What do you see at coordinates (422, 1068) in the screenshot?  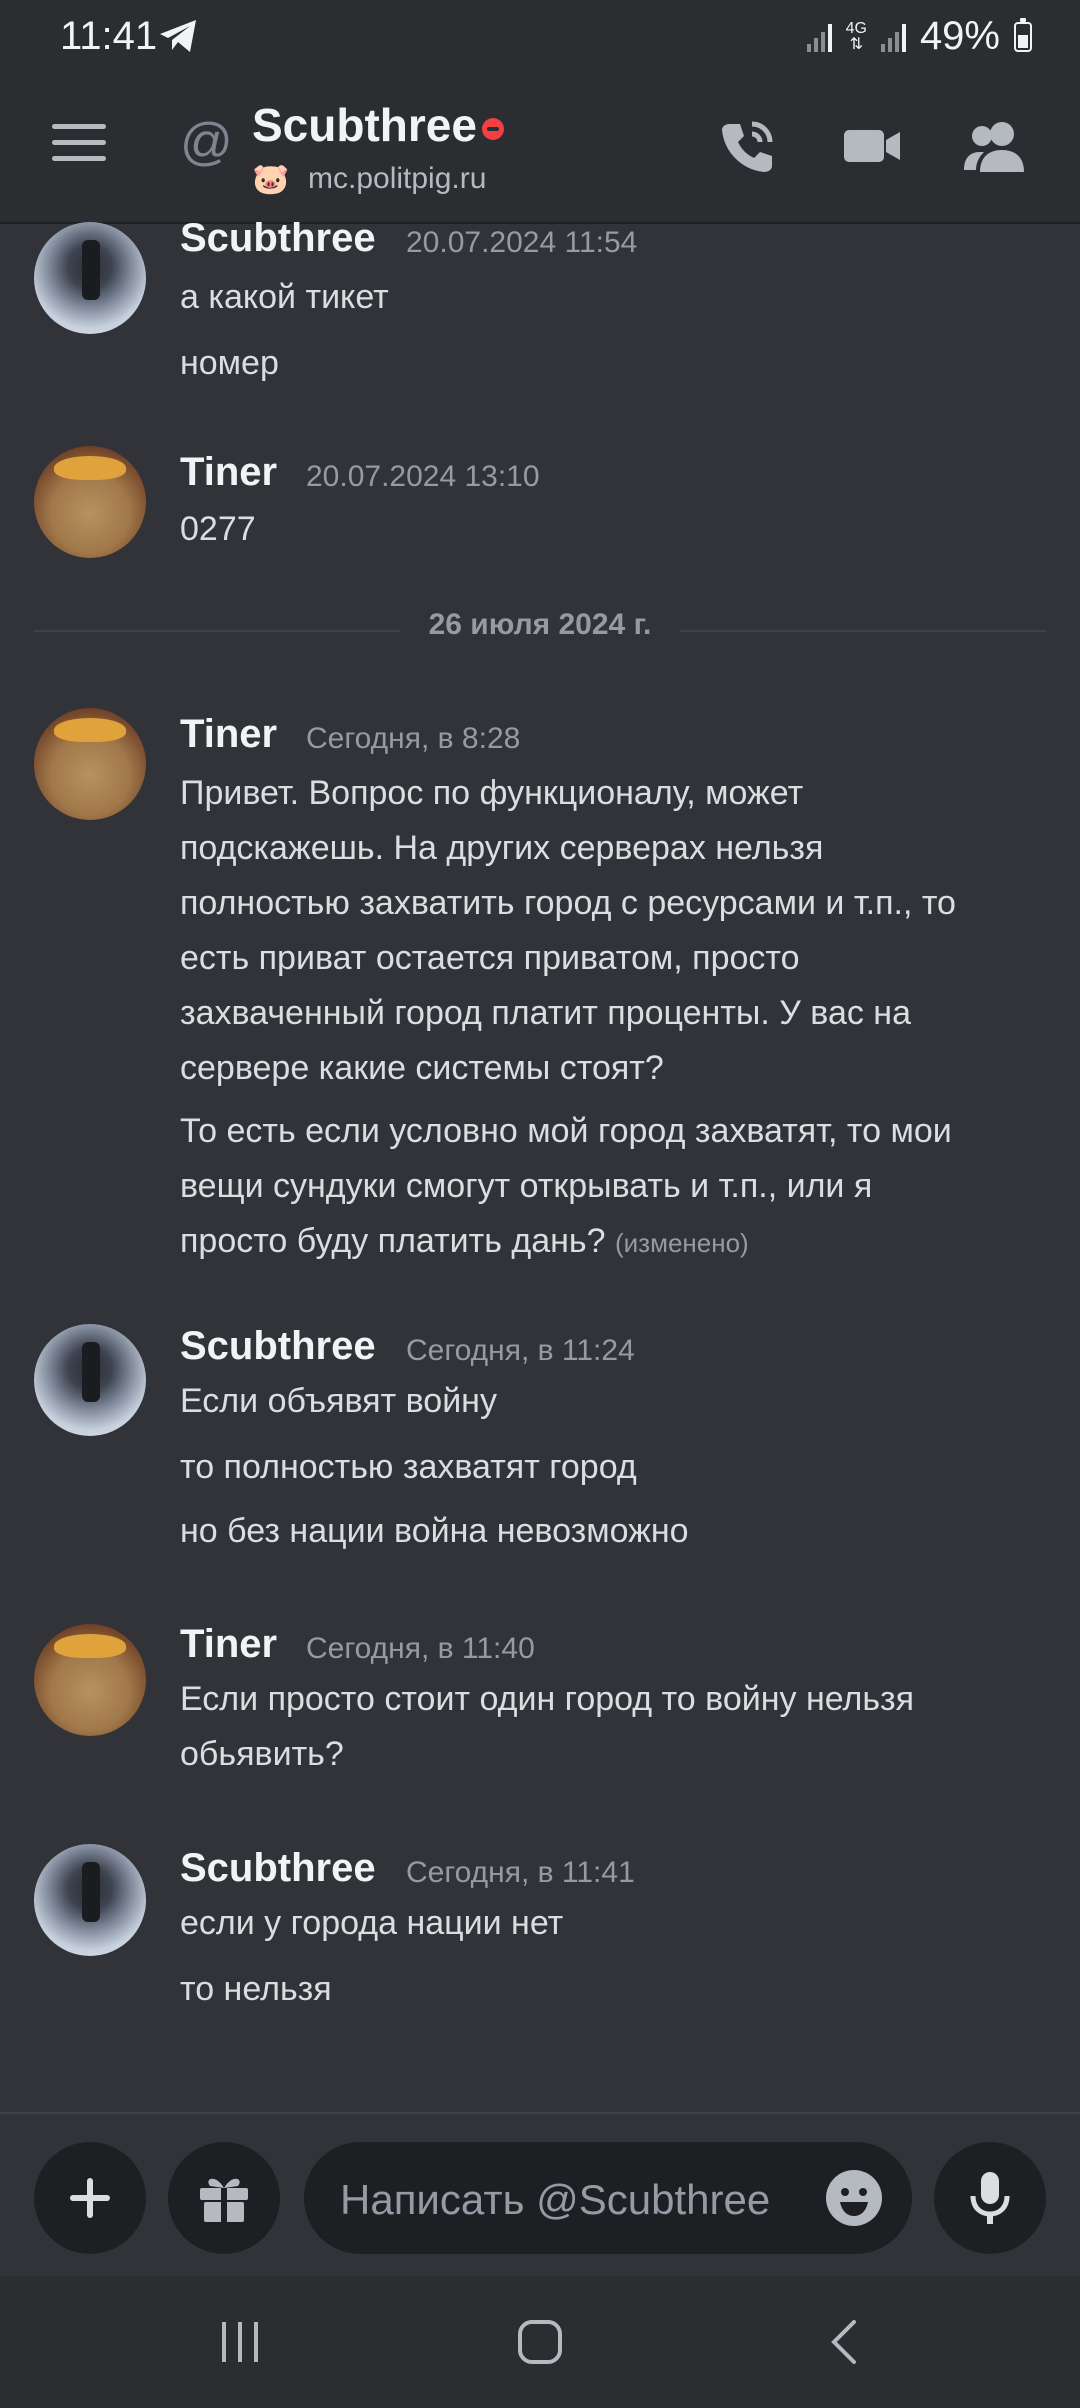 I see `message-text: сервере какие системы стоят?` at bounding box center [422, 1068].